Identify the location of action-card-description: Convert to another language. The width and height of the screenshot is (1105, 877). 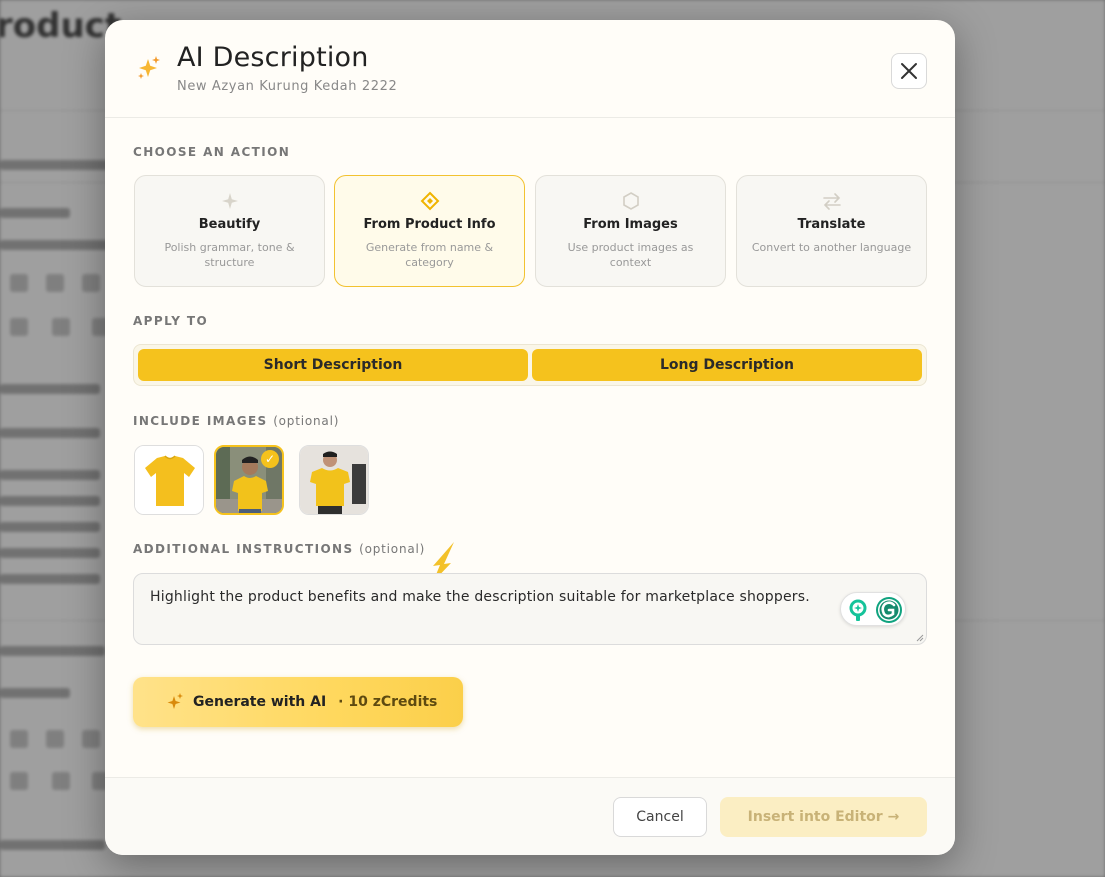
(831, 247).